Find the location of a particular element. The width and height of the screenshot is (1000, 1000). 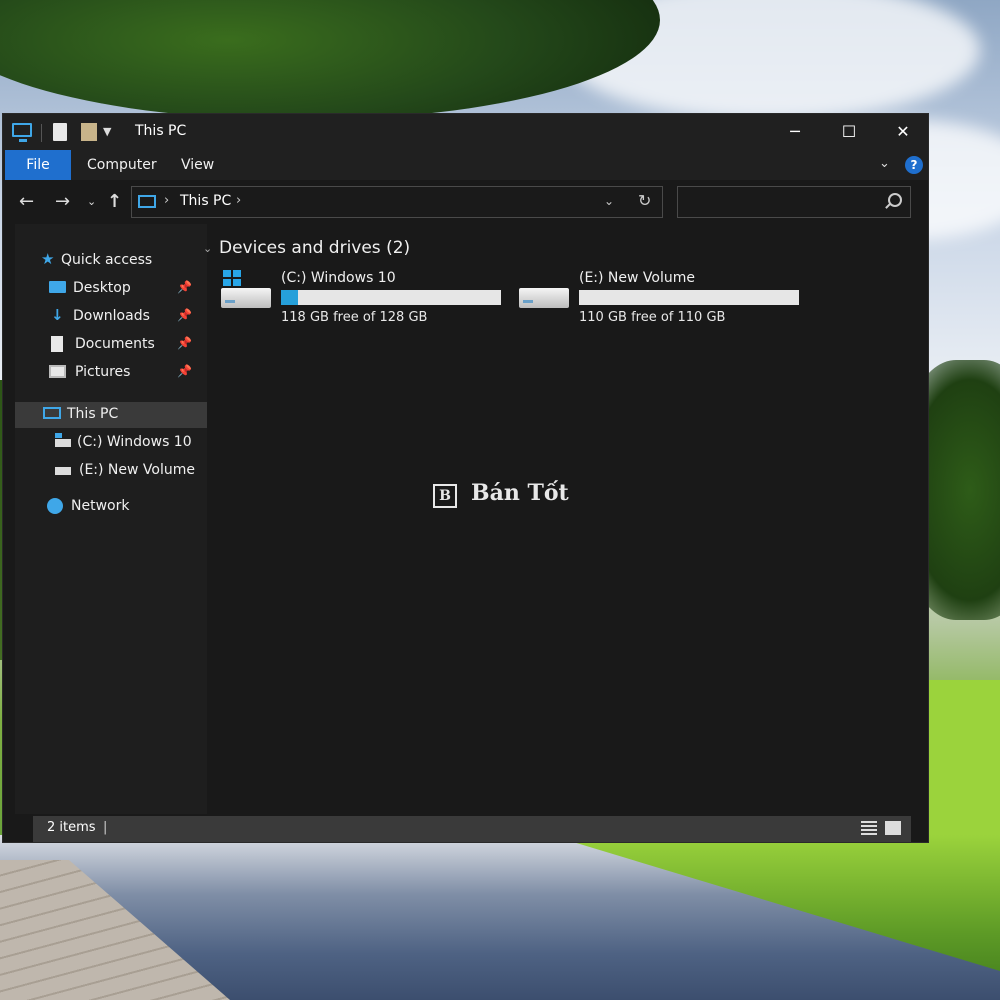

large-icons-view-icon is located at coordinates (893, 828).